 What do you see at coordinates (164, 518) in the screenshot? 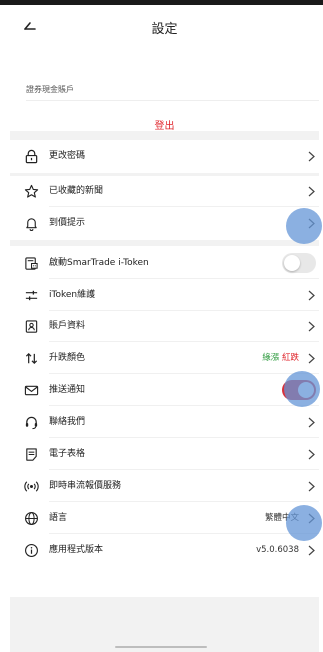
I see `row-language: 語言 繁體中文` at bounding box center [164, 518].